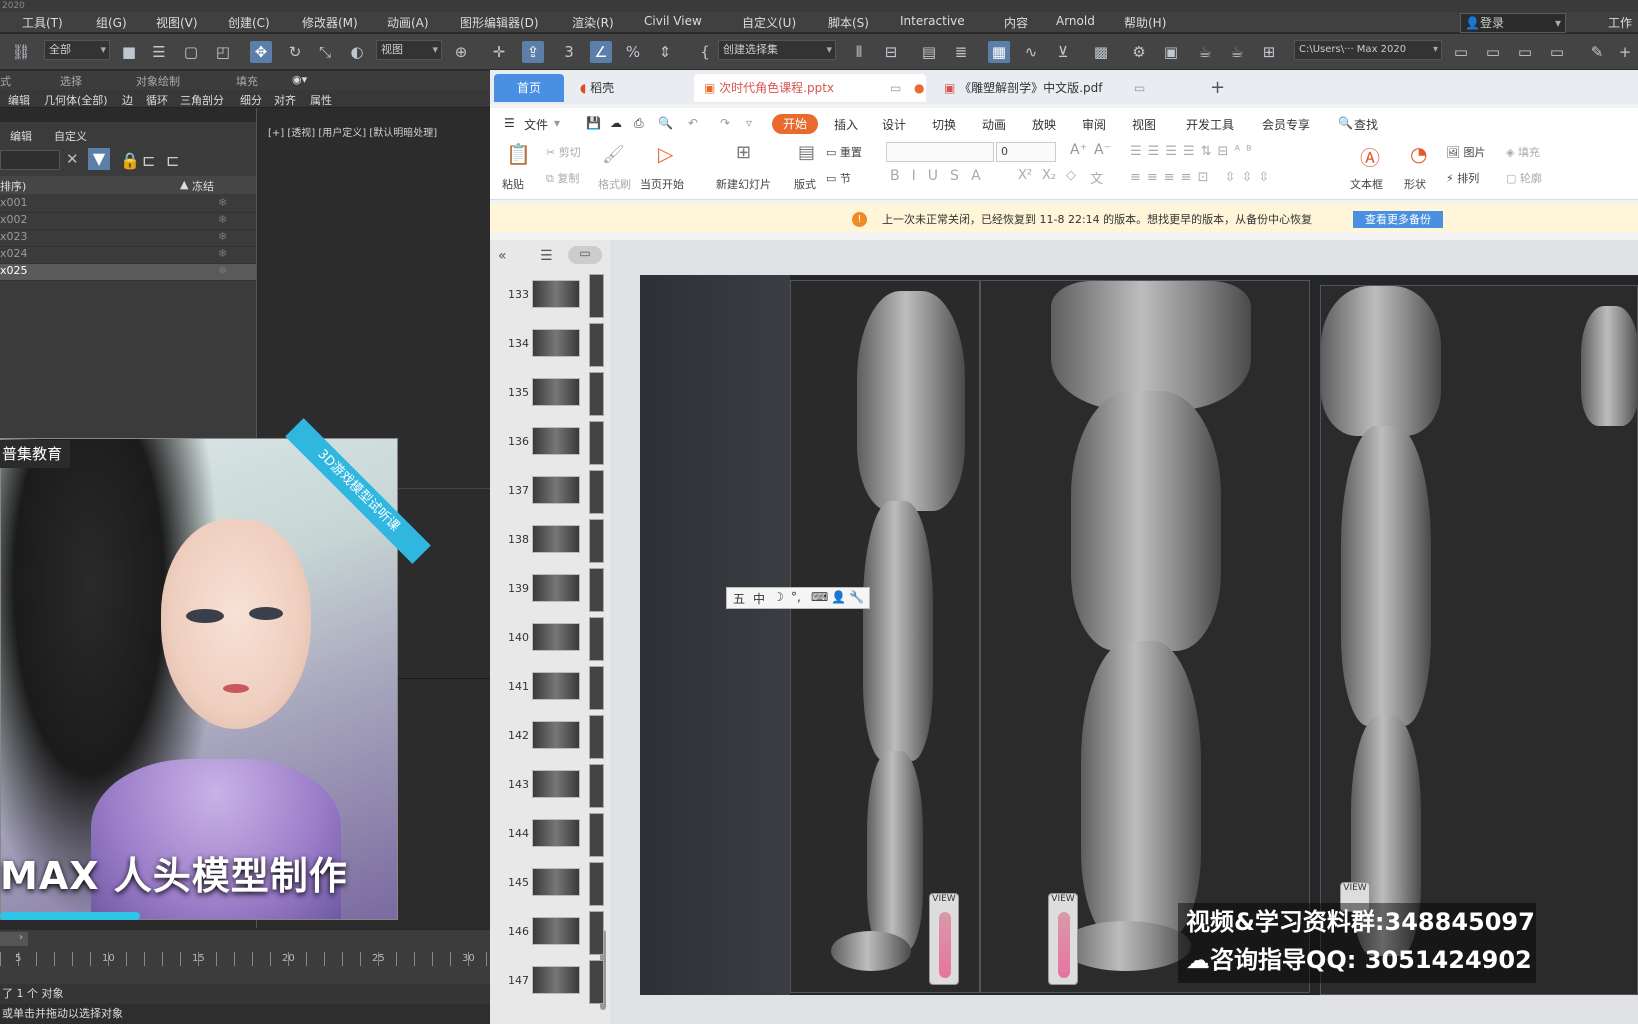 The width and height of the screenshot is (1638, 1024). I want to click on scene-tab-customize: 自定义, so click(70, 136).